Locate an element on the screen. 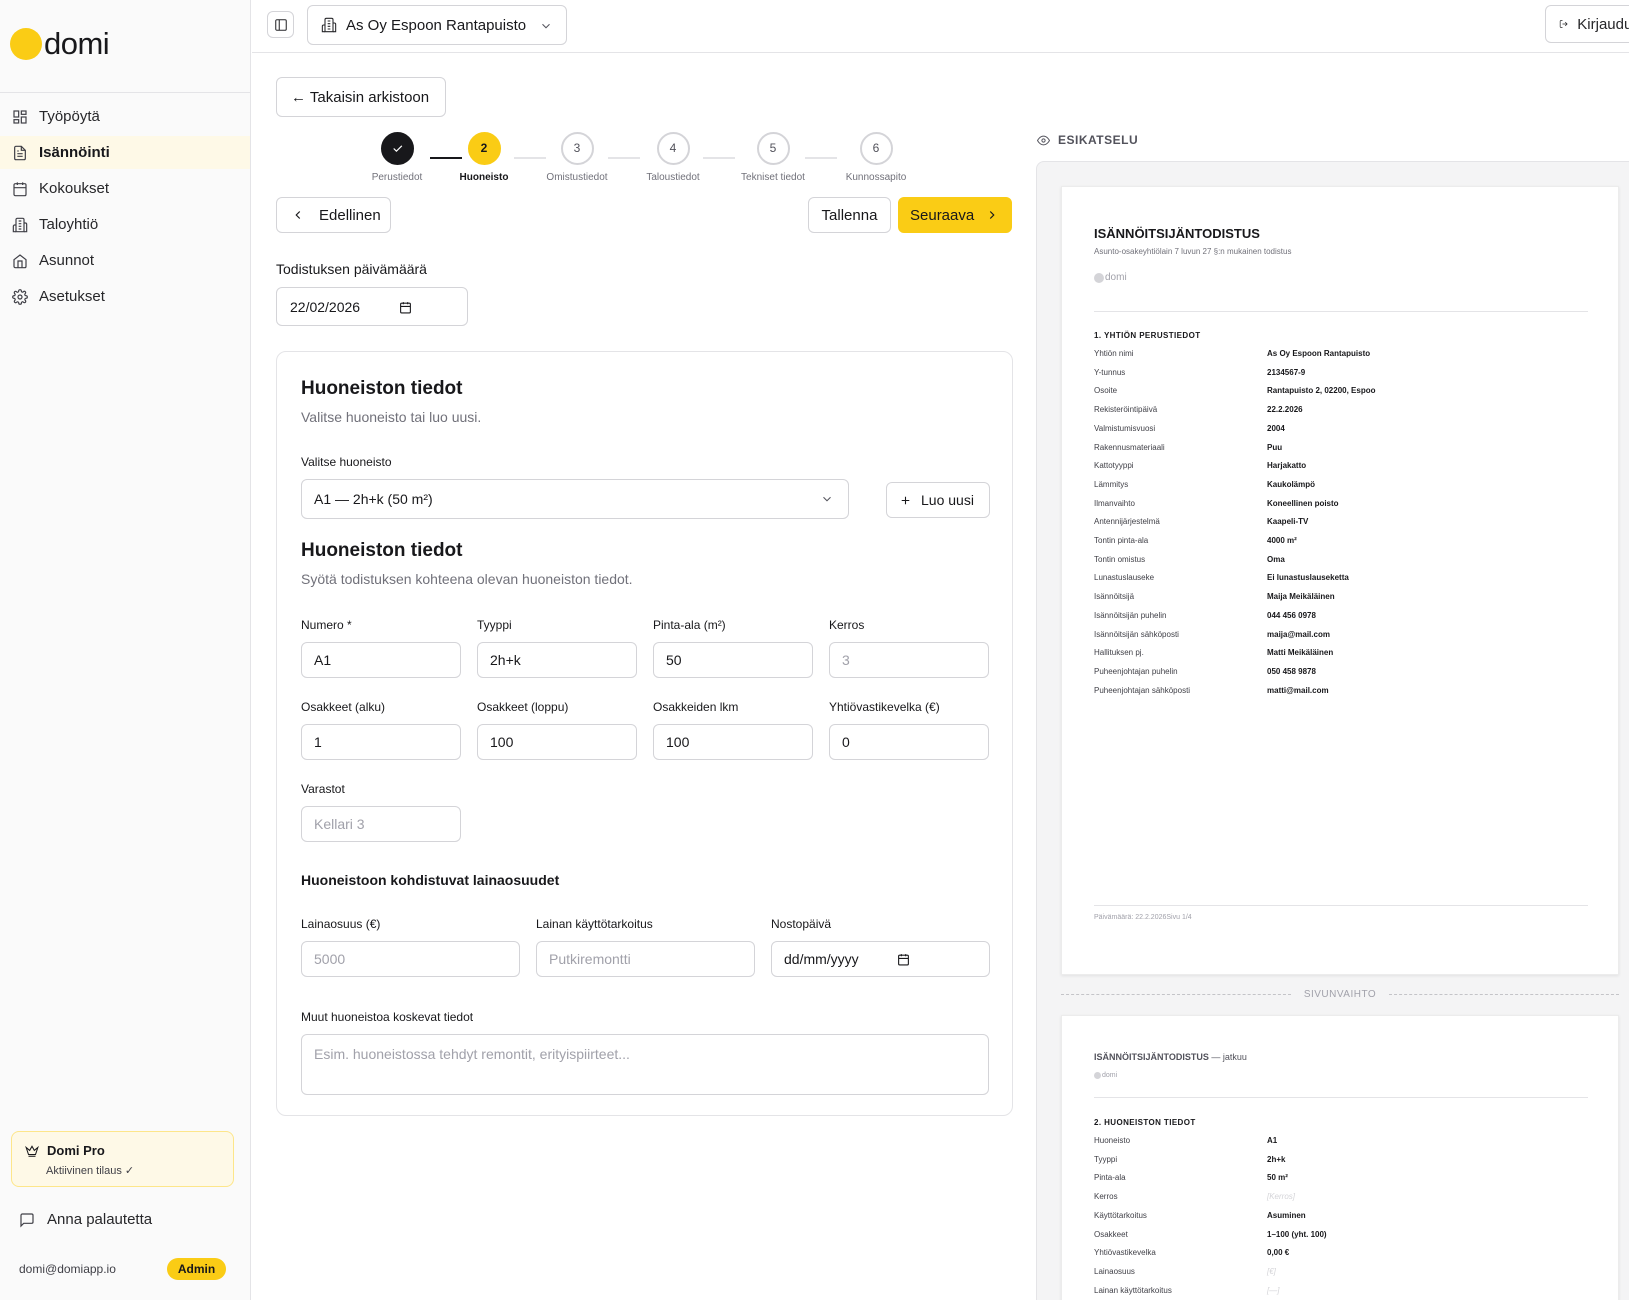 The width and height of the screenshot is (1629, 1300). preview-row-key: Y-tunnus is located at coordinates (1110, 372).